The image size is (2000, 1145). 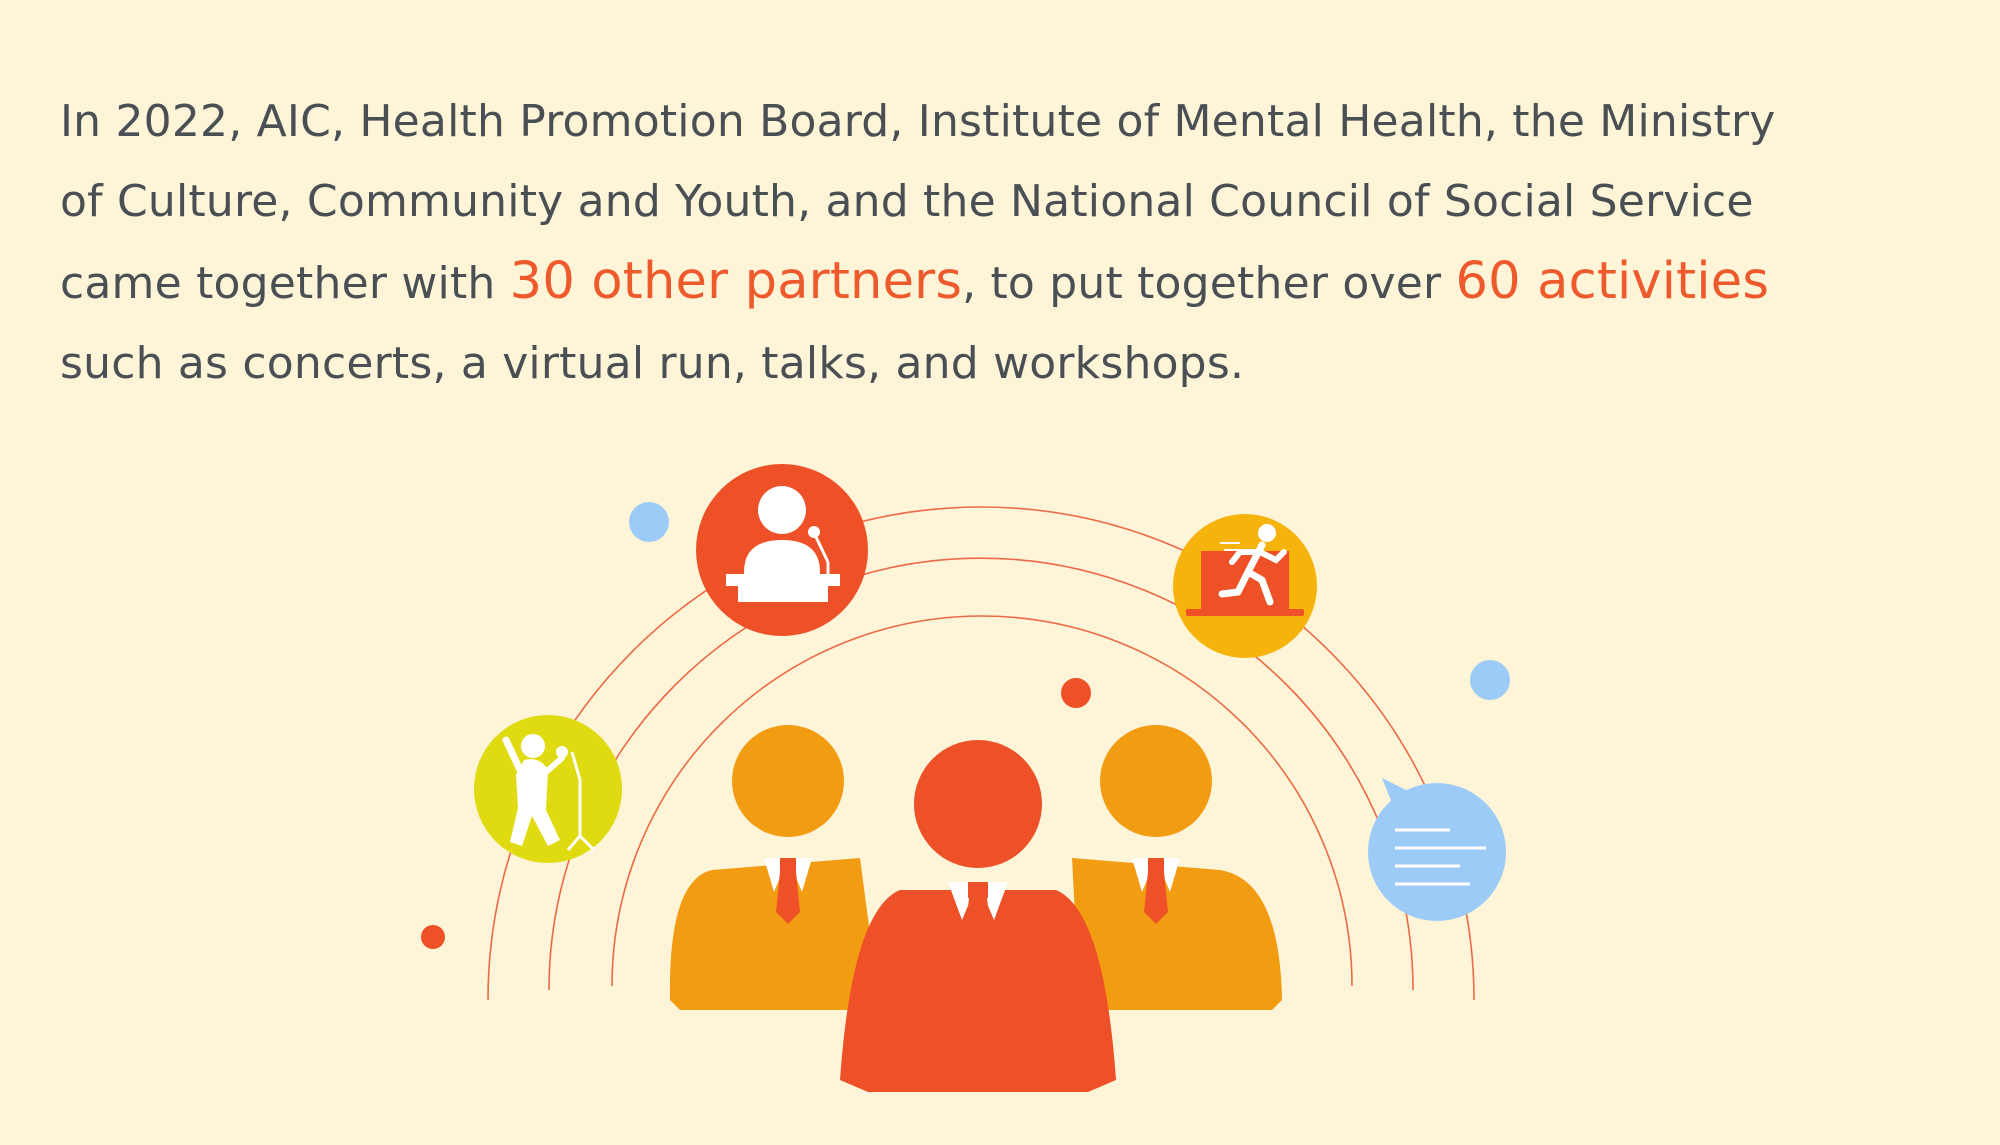 What do you see at coordinates (1437, 849) in the screenshot?
I see `chat-bubble-icon` at bounding box center [1437, 849].